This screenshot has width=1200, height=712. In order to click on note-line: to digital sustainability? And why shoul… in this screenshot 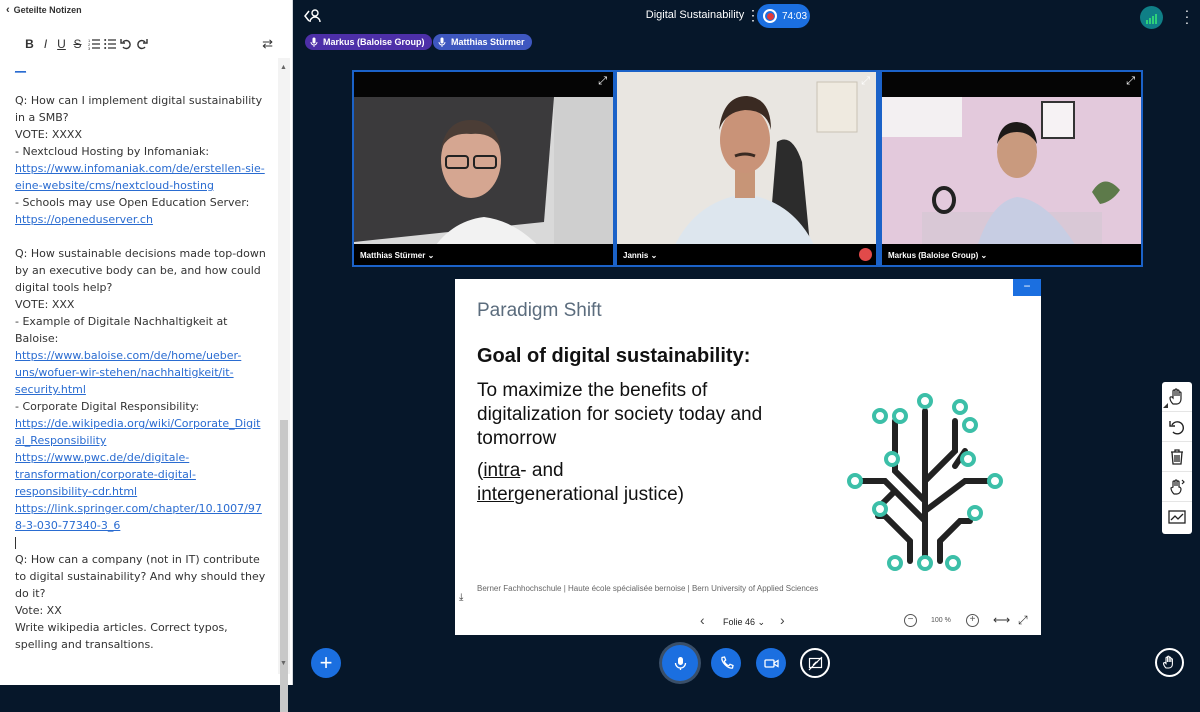, I will do `click(141, 576)`.